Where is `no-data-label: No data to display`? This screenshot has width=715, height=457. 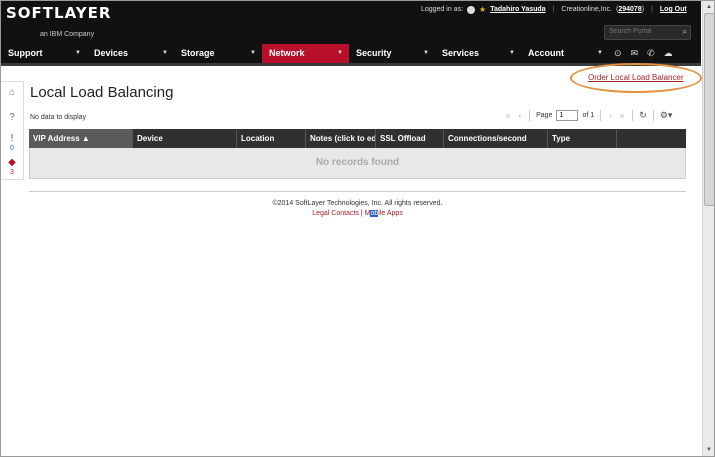 no-data-label: No data to display is located at coordinates (58, 117).